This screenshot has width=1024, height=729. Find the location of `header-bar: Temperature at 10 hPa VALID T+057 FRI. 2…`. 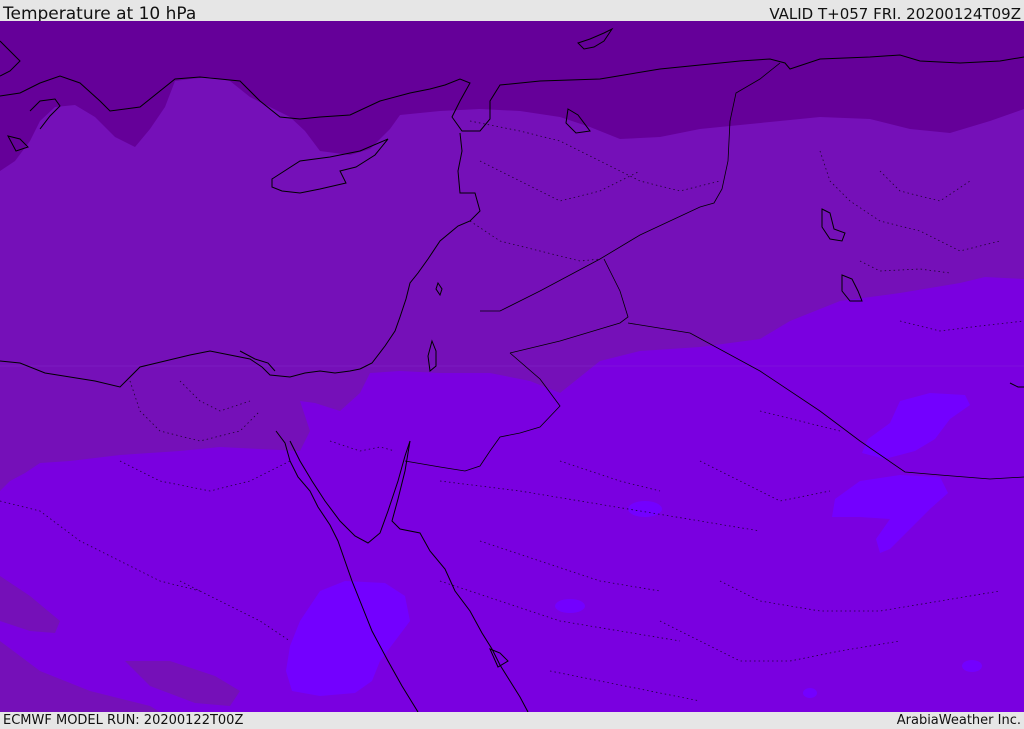

header-bar: Temperature at 10 hPa VALID T+057 FRI. 2… is located at coordinates (512, 12).